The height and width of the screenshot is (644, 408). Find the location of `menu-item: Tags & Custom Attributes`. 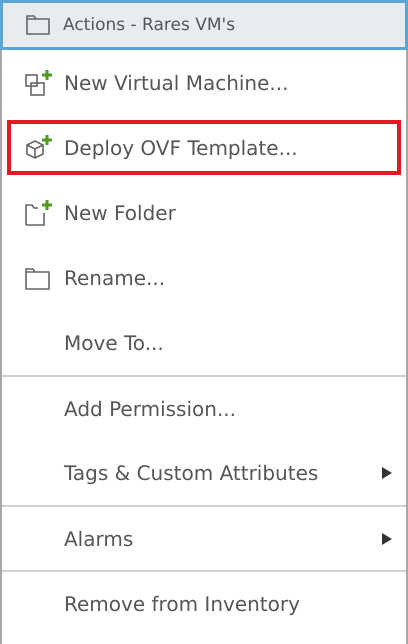

menu-item: Tags & Custom Attributes is located at coordinates (204, 472).